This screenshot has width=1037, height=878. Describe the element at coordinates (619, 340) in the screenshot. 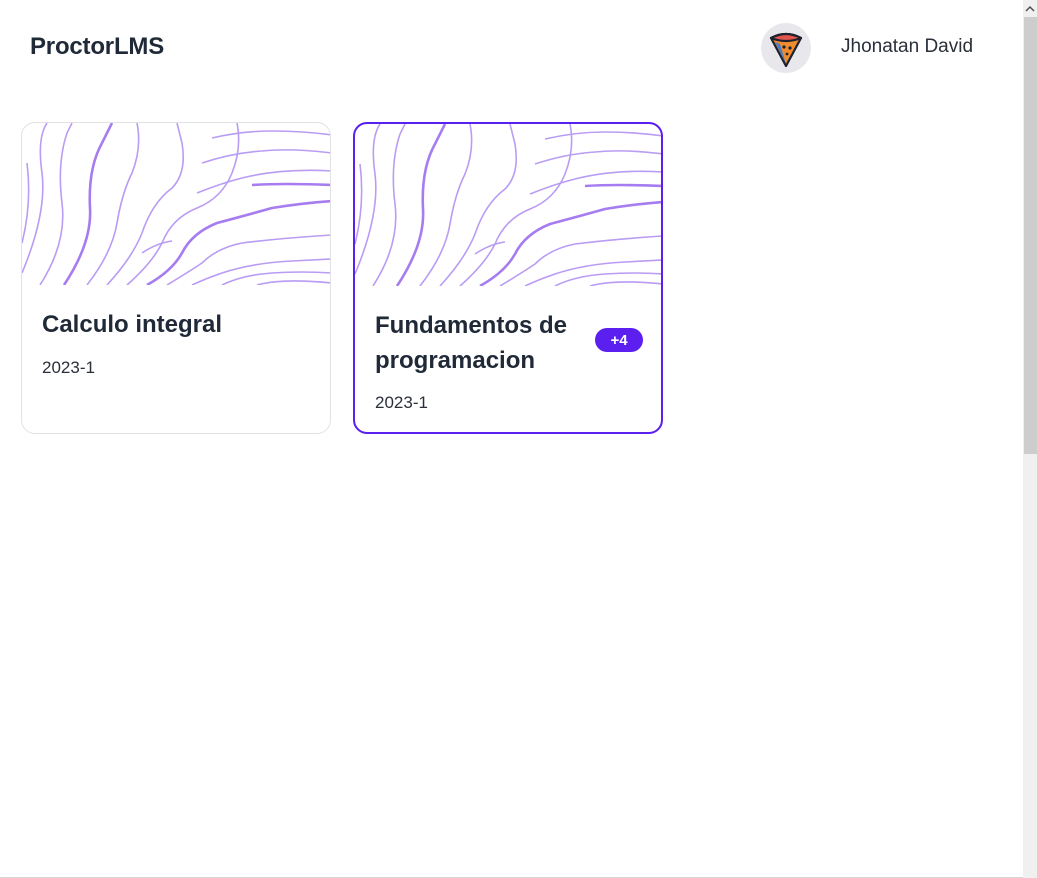

I see `notification-badge: +4` at that location.